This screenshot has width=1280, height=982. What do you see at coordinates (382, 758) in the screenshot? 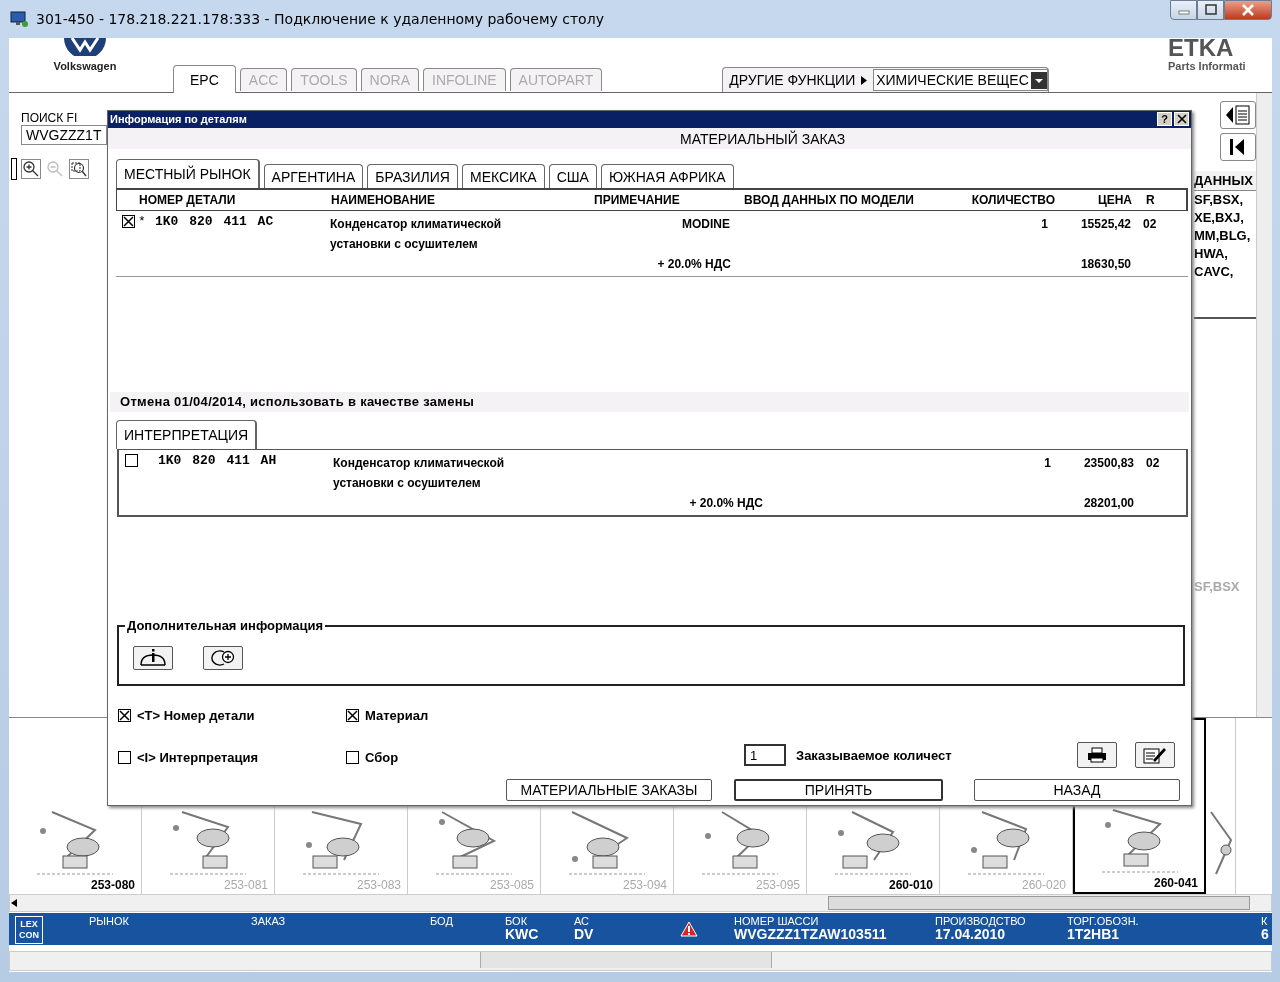
I see `option-label: Сбор` at bounding box center [382, 758].